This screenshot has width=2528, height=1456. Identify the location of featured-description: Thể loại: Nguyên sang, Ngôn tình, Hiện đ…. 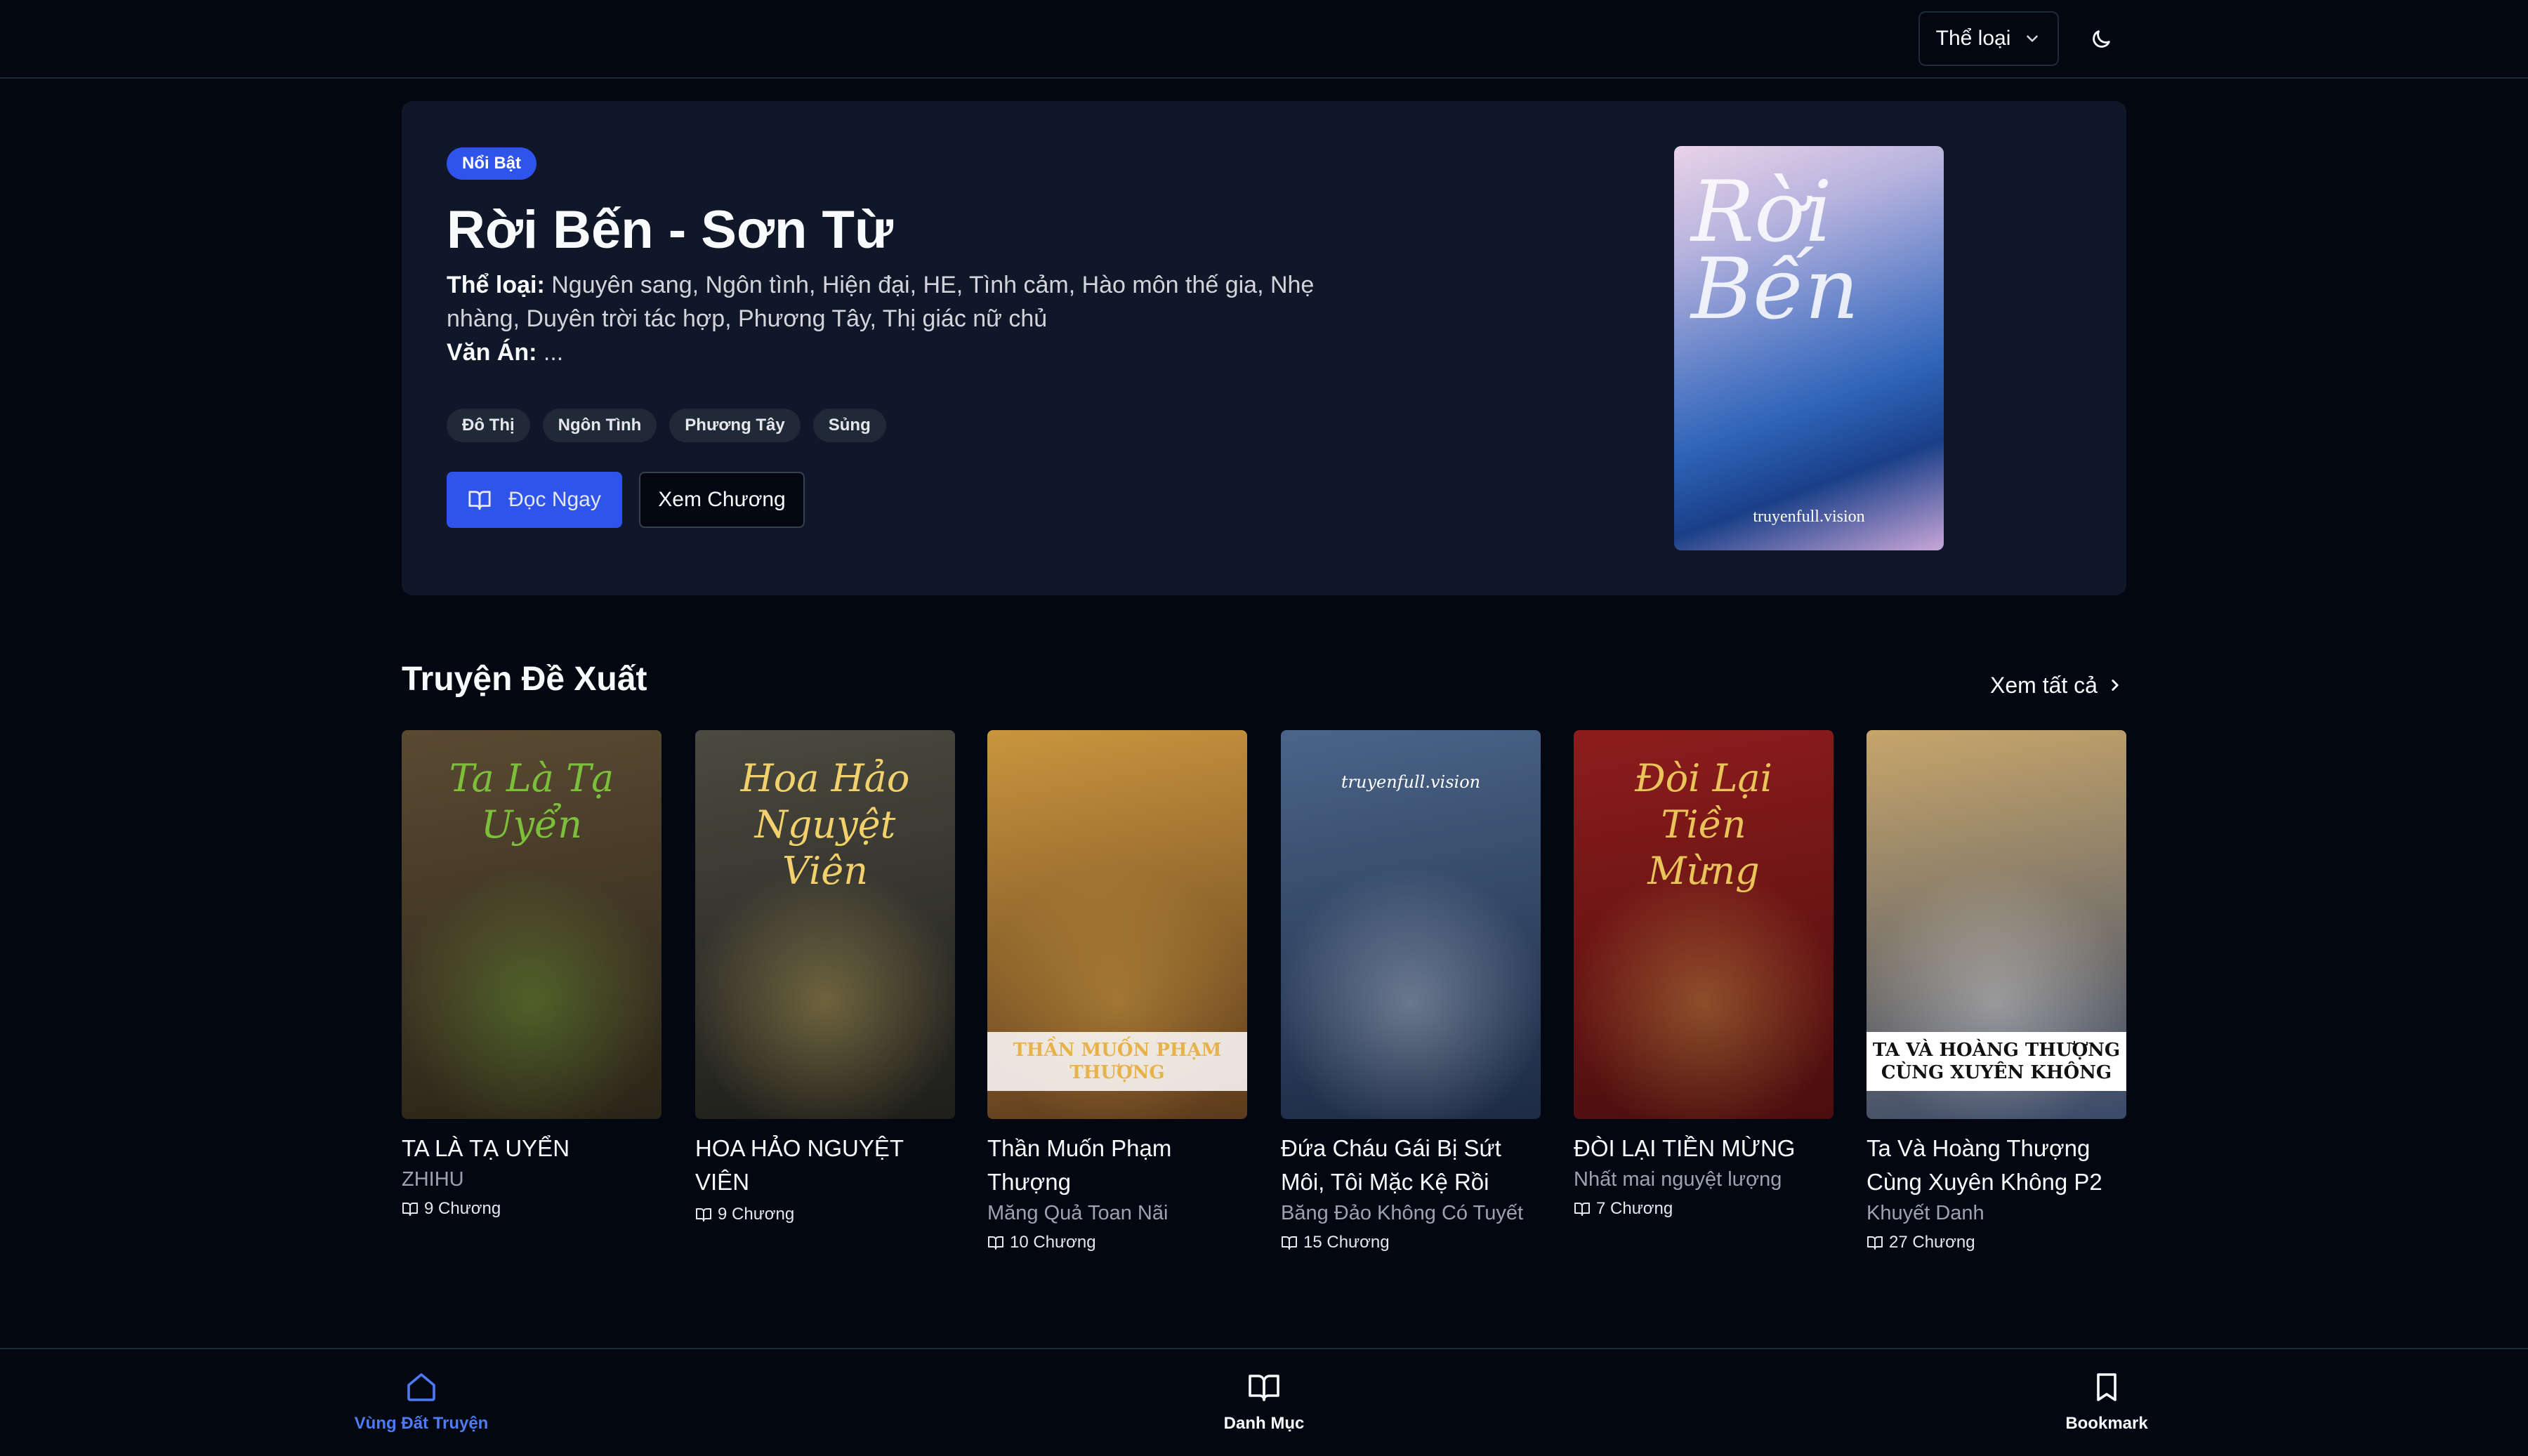
(910, 318).